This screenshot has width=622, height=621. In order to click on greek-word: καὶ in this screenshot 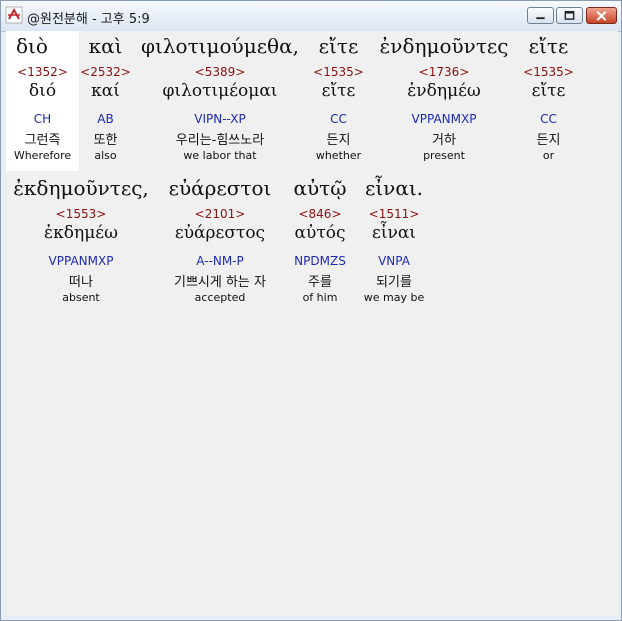, I will do `click(105, 46)`.